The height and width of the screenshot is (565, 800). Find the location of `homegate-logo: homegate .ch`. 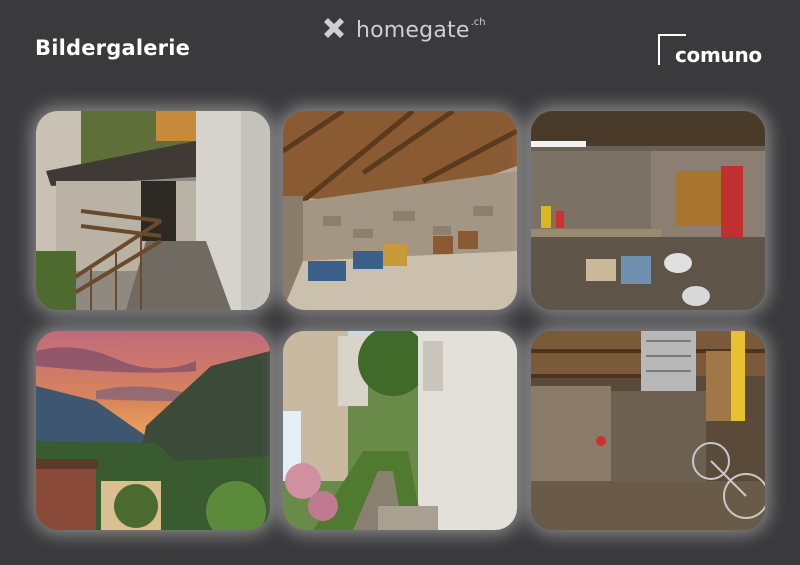

homegate-logo: homegate .ch is located at coordinates (403, 30).